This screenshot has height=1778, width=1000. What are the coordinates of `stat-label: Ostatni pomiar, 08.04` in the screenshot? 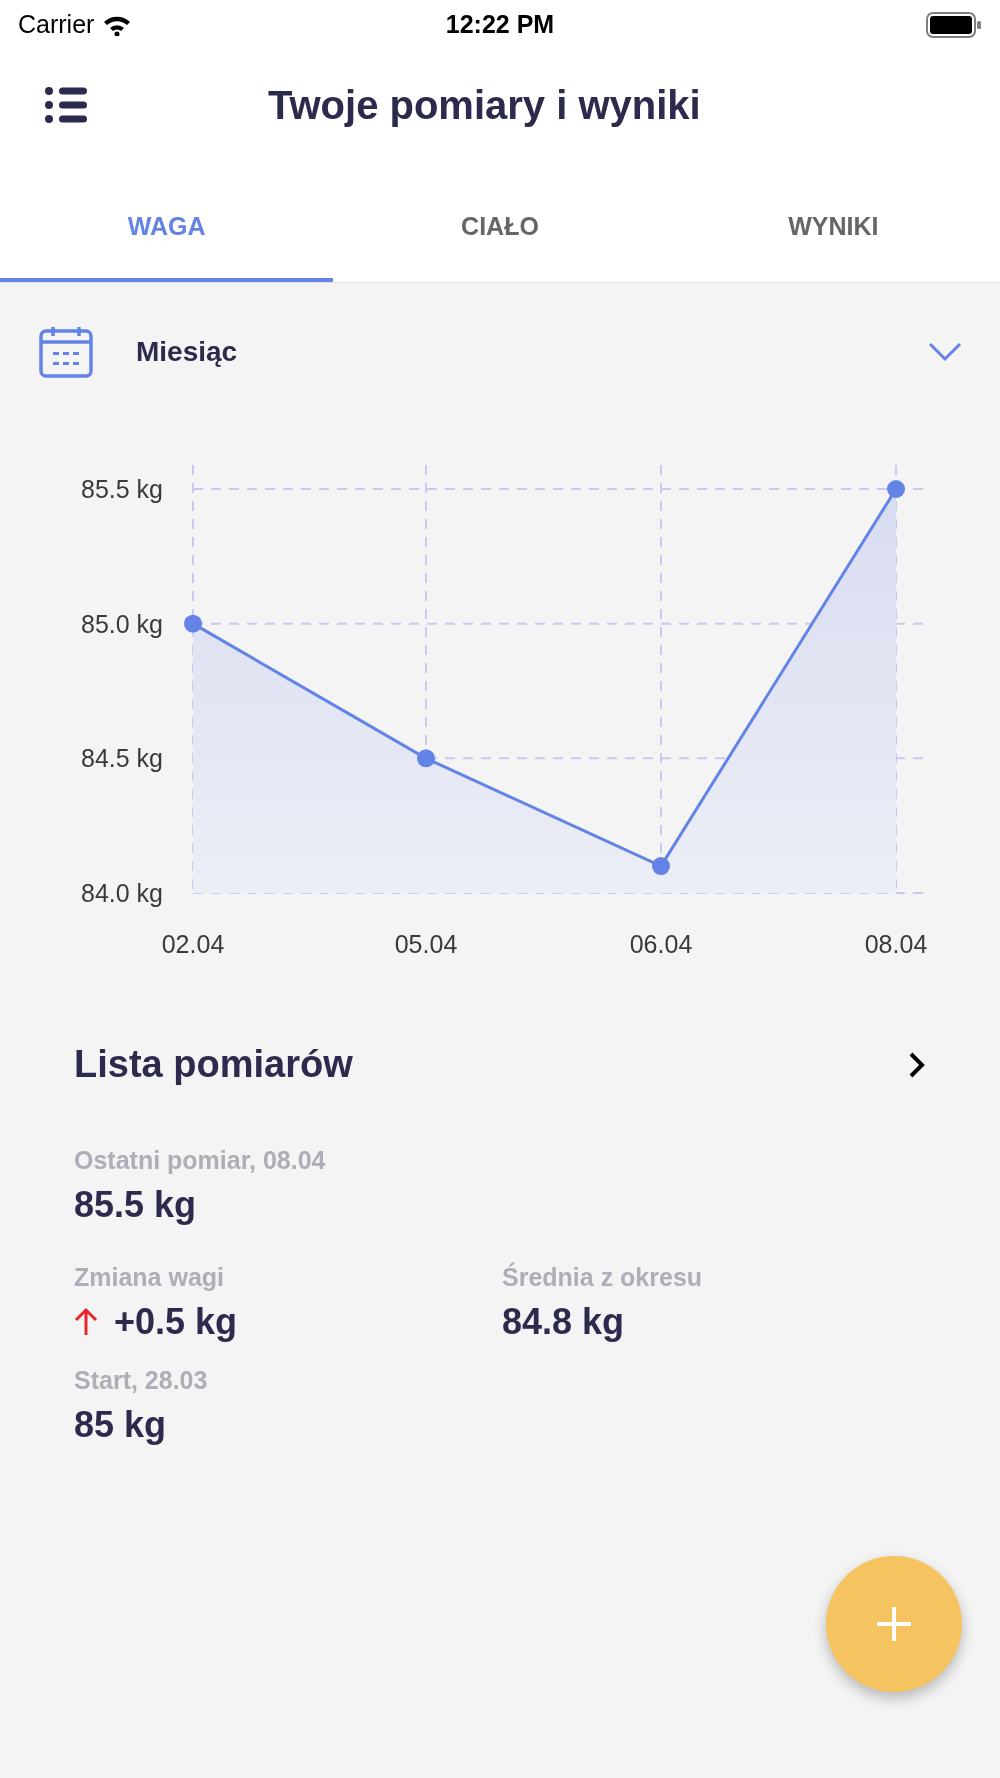 It's located at (200, 1160).